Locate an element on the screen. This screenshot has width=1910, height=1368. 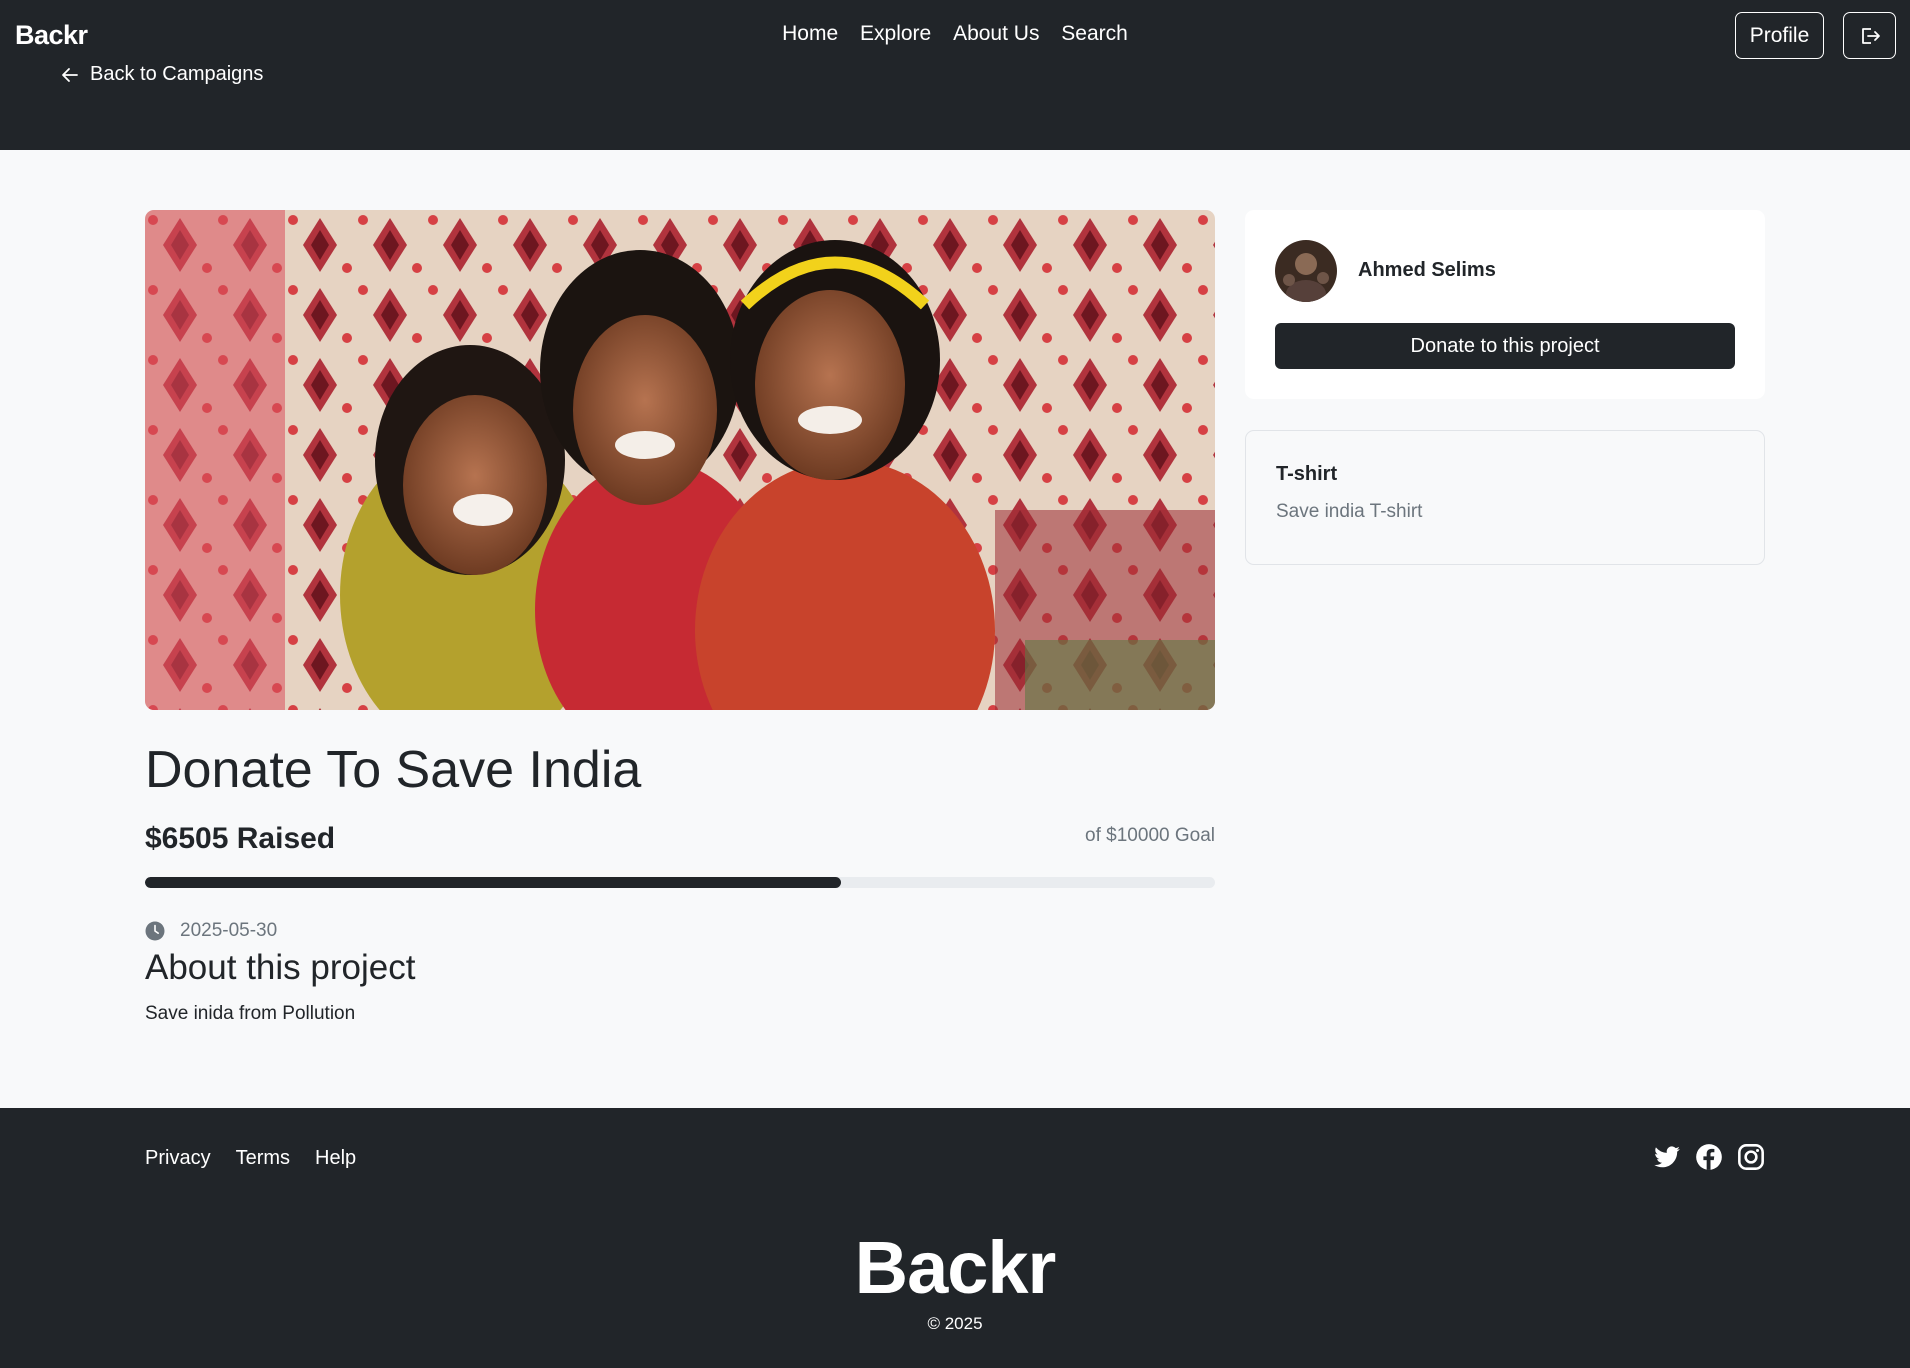
footer-brand: Backr is located at coordinates (955, 1267).